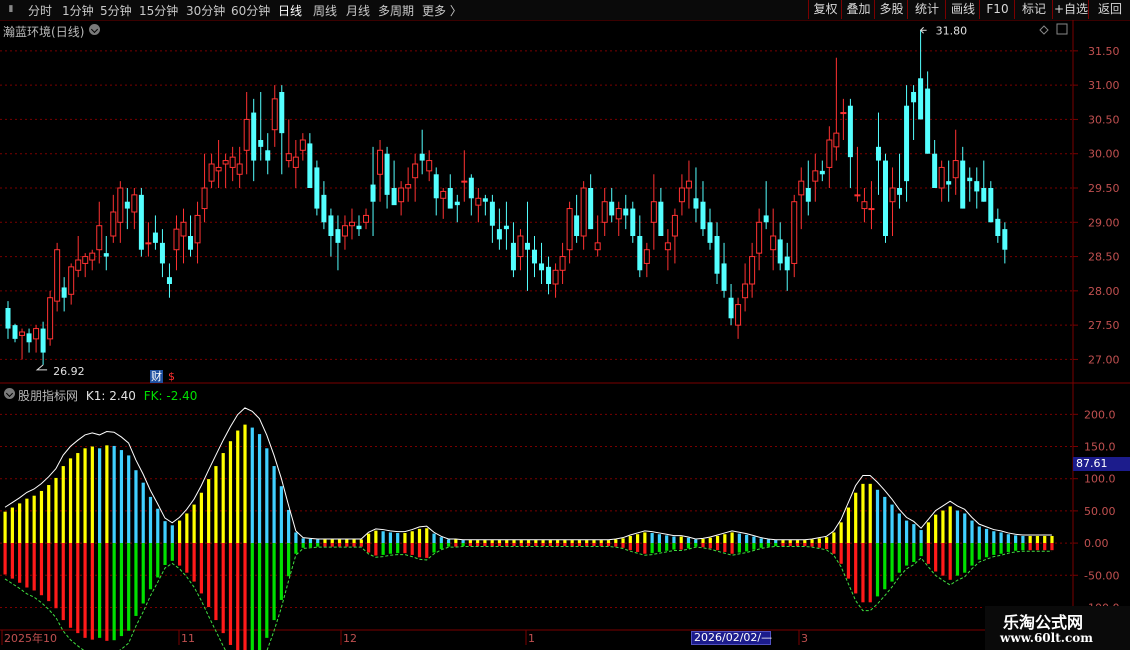  I want to click on dollar-icon: $, so click(171, 376).